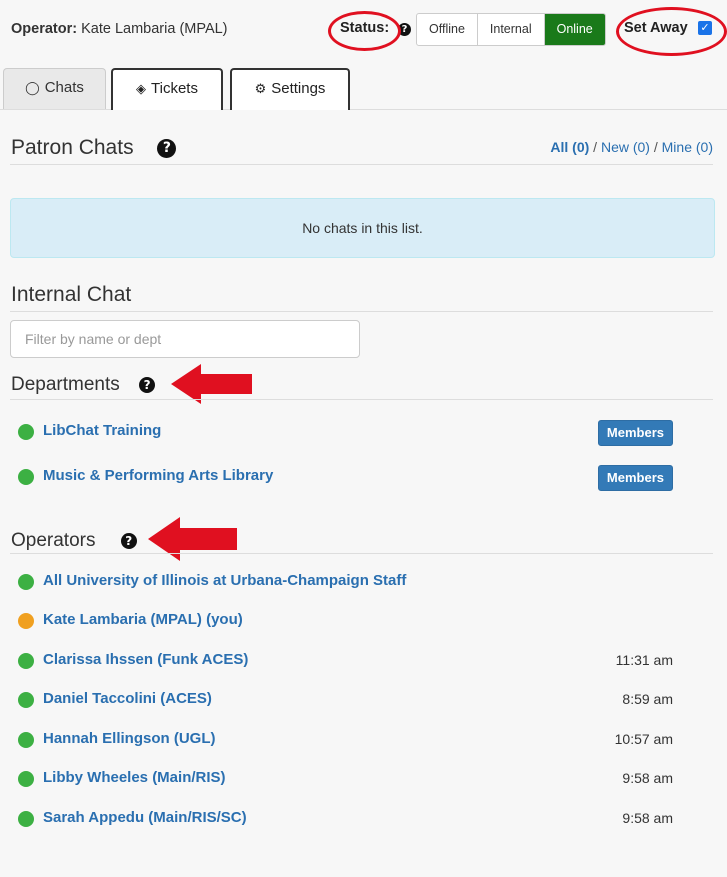  Describe the element at coordinates (141, 89) in the screenshot. I see `ticket-icon: ◈` at that location.